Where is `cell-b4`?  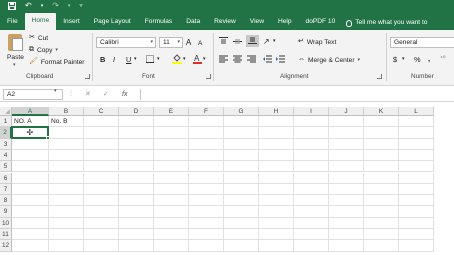 cell-b4 is located at coordinates (66, 155).